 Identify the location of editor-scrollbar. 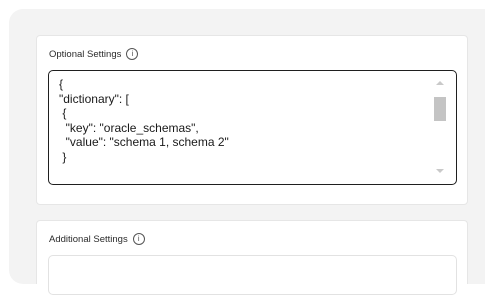
(440, 127).